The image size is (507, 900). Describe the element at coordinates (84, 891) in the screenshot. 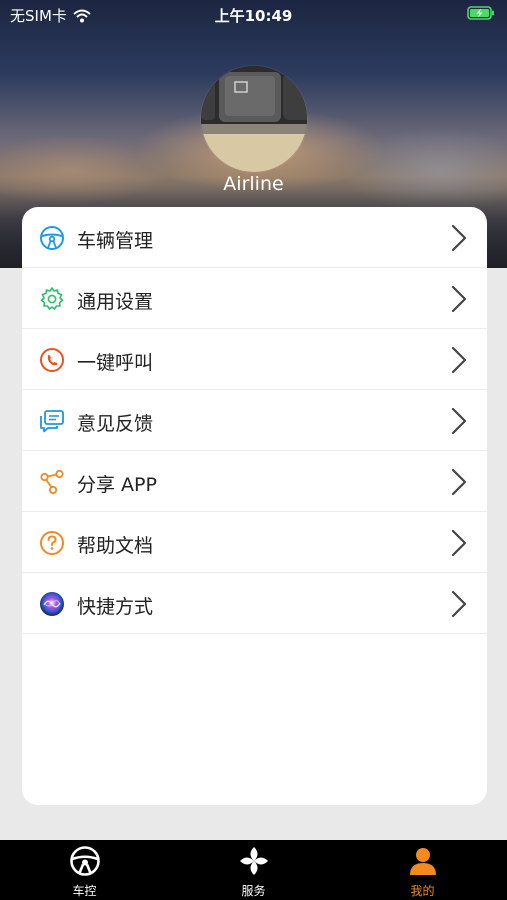

I see `tab-label: 车控` at that location.